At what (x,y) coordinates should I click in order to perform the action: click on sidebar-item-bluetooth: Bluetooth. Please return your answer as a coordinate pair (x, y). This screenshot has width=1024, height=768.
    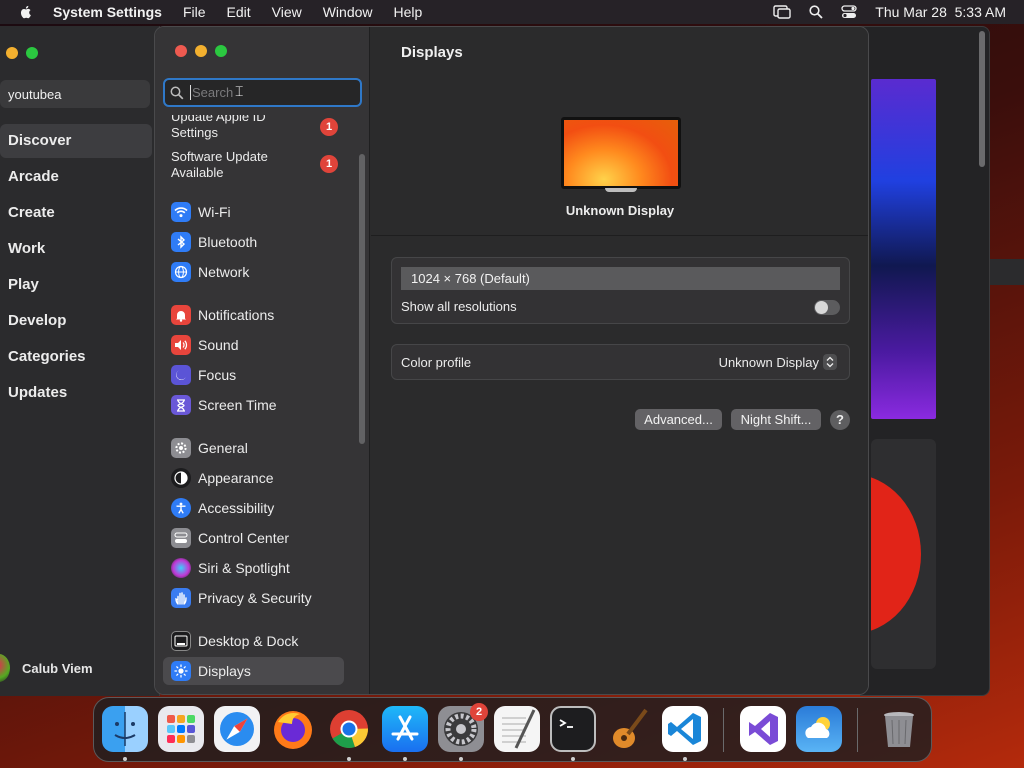
    Looking at the image, I should click on (253, 242).